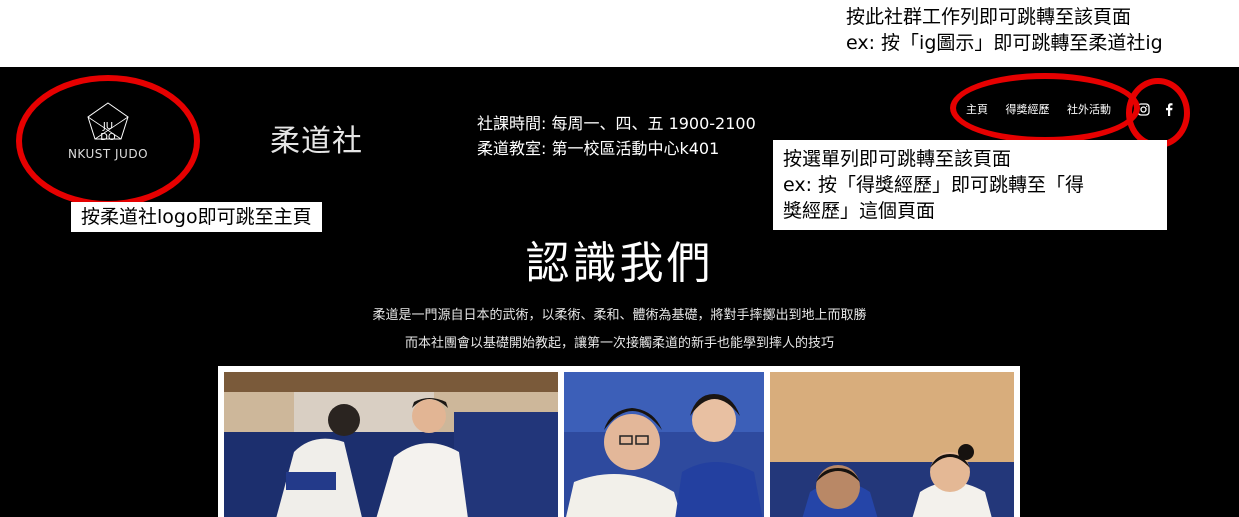 The width and height of the screenshot is (1239, 517). What do you see at coordinates (989, 17) in the screenshot?
I see `annotation-line: 按此社群工作列即可跳轉至該頁面` at bounding box center [989, 17].